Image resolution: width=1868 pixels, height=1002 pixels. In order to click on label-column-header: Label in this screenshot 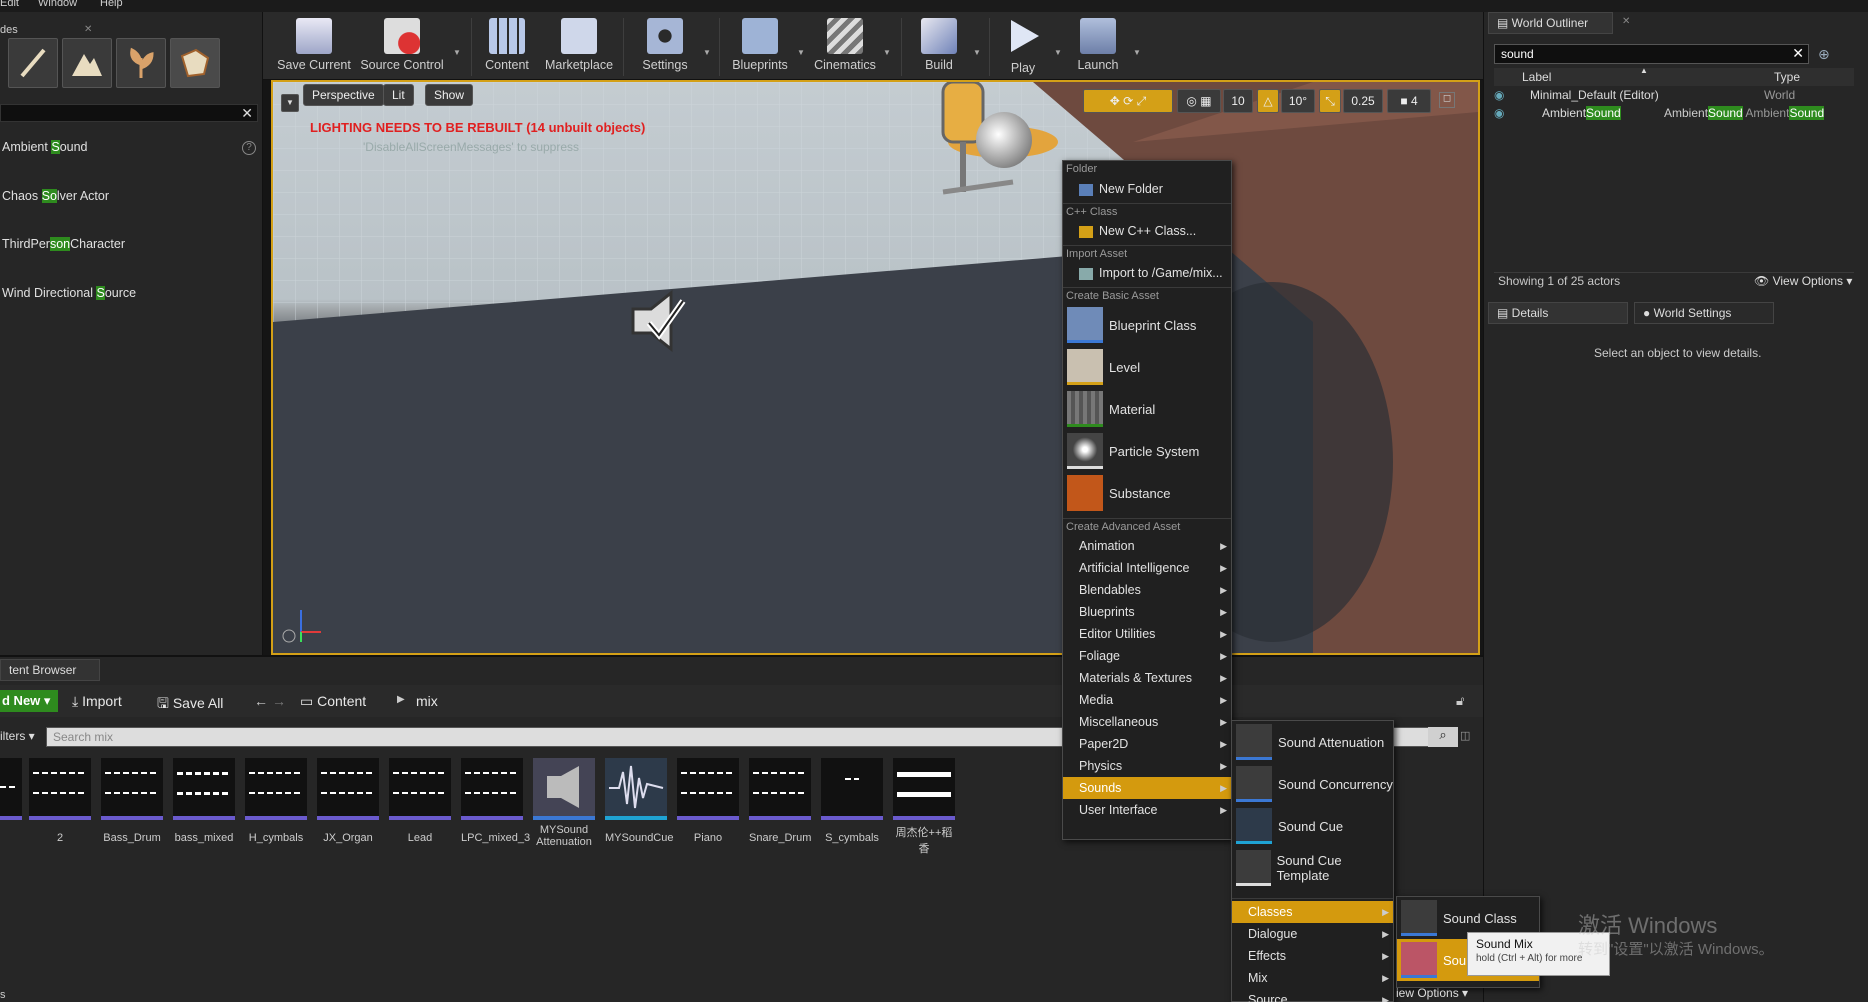, I will do `click(1536, 77)`.